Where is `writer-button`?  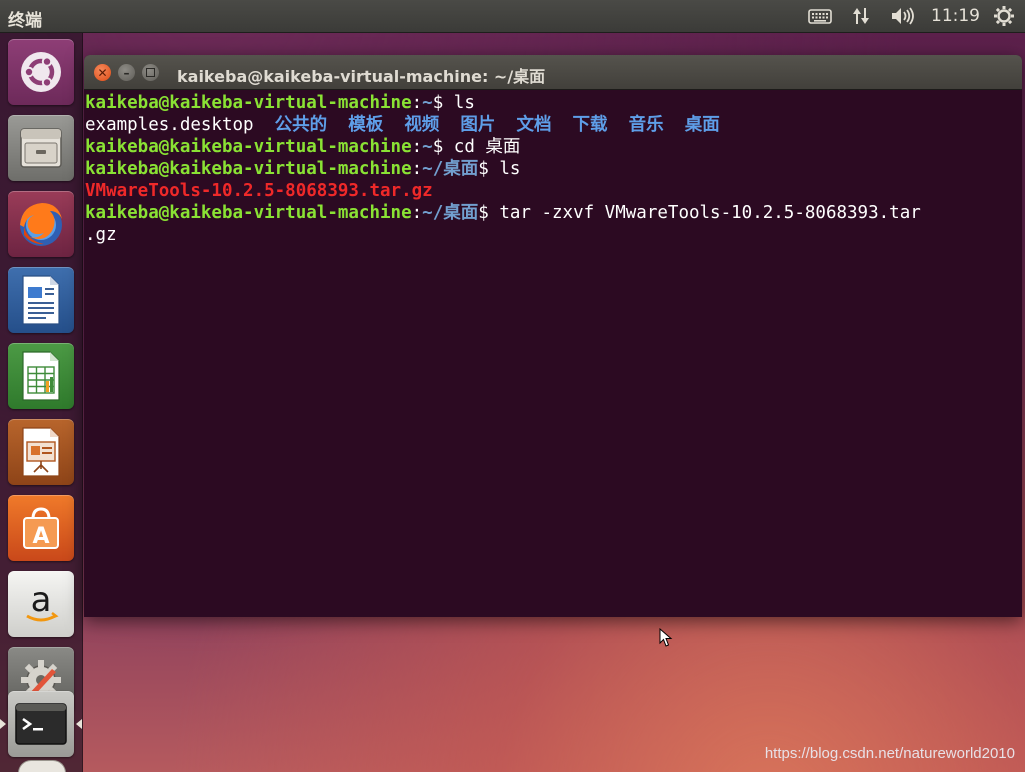
writer-button is located at coordinates (41, 300).